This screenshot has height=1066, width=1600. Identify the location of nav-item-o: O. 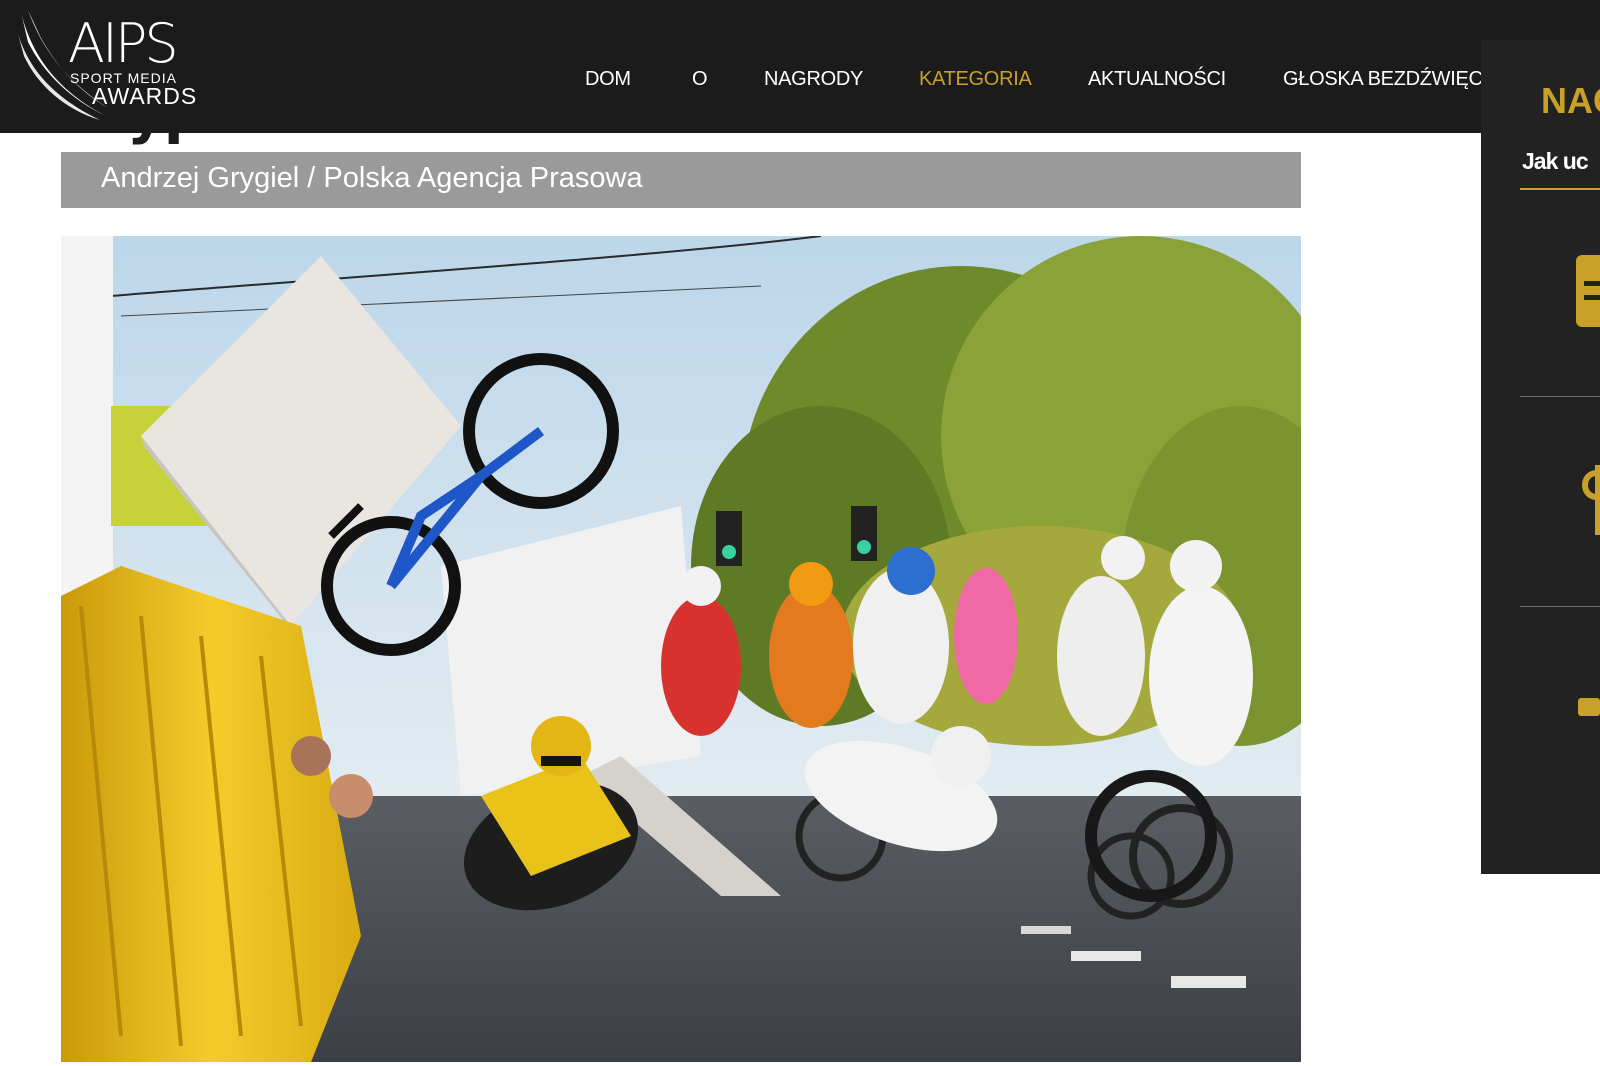
(700, 79).